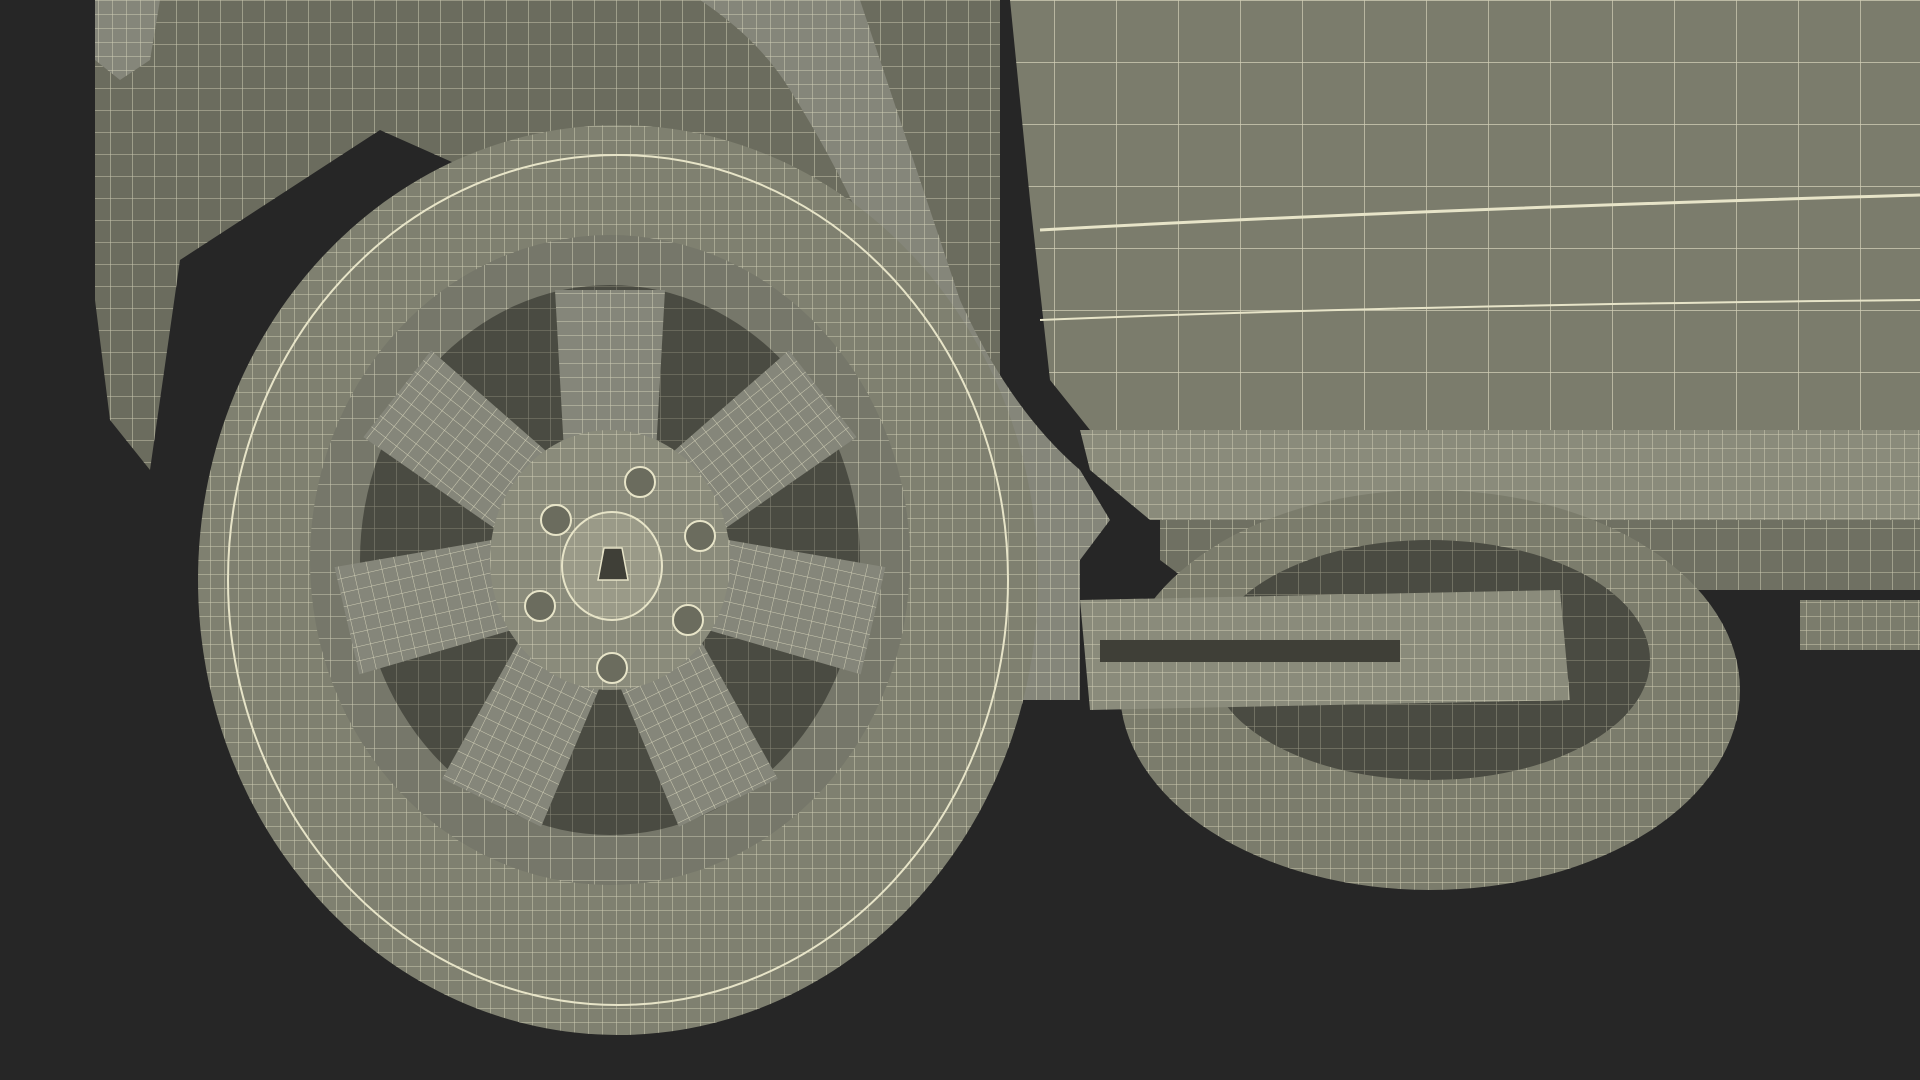 Image resolution: width=1920 pixels, height=1080 pixels. Describe the element at coordinates (613, 564) in the screenshot. I see `center-cap-emblem-icon` at that location.